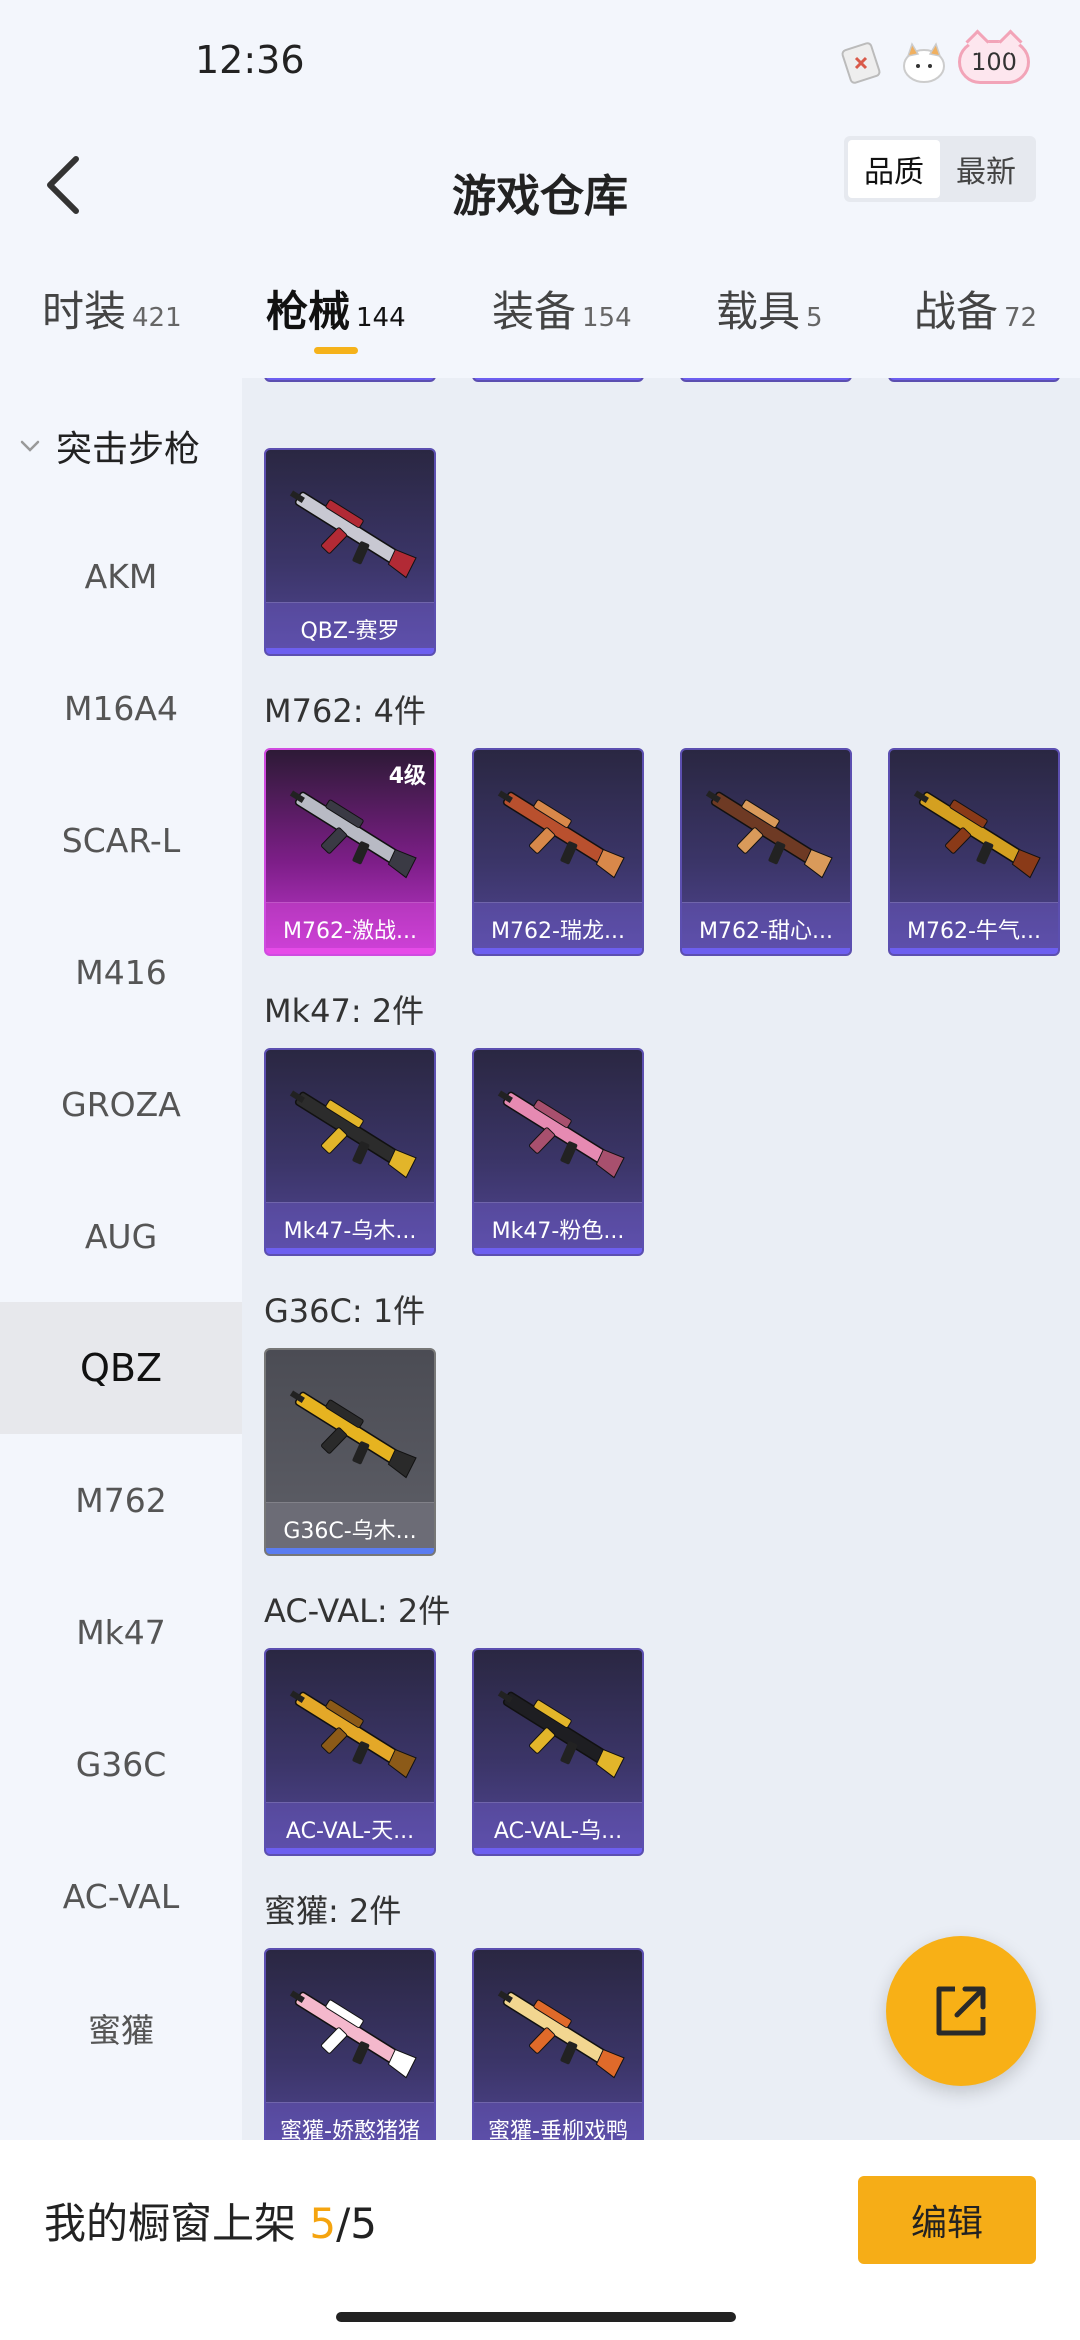 This screenshot has height=2340, width=1080. I want to click on card-footer: 蜜獾-娇憨猪猪, so click(350, 2121).